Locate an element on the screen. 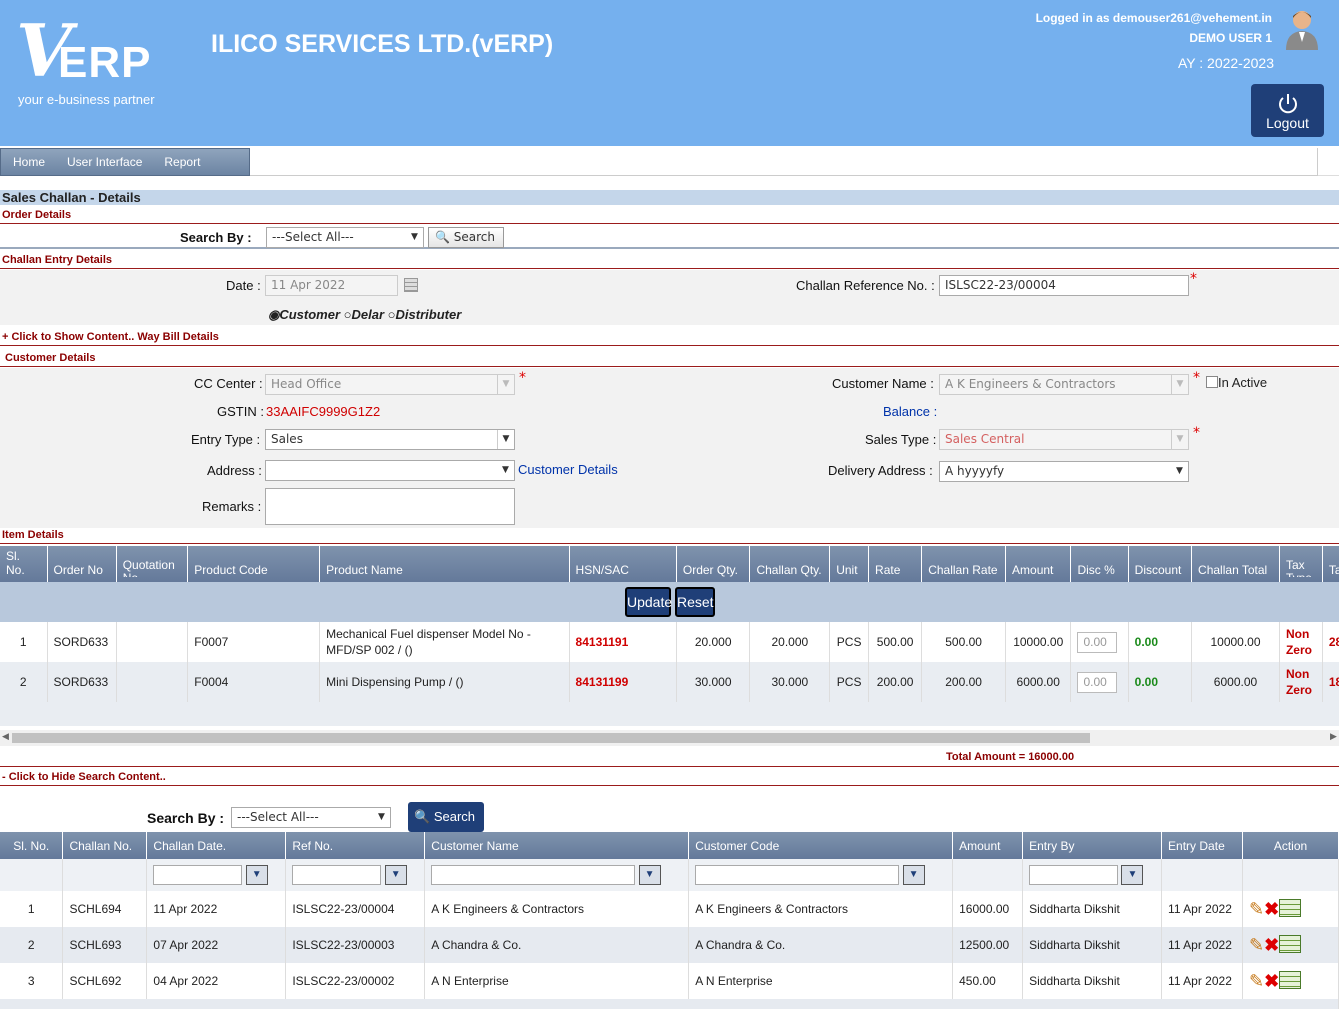 The height and width of the screenshot is (1009, 1339). radio-customer: ◉ is located at coordinates (273, 314).